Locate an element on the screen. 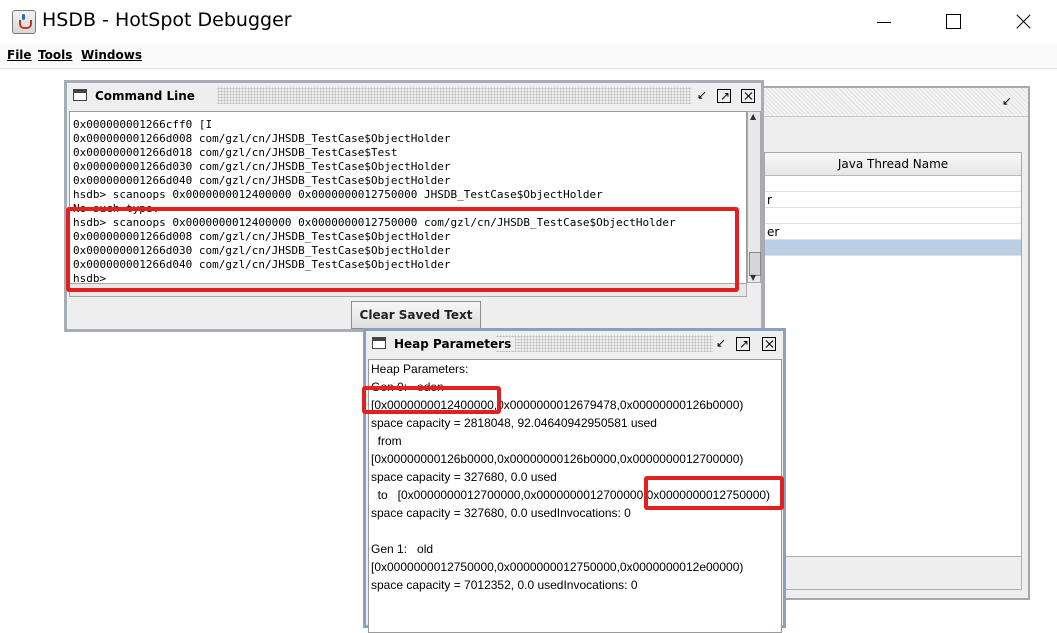 The image size is (1057, 633). thread-row: er is located at coordinates (893, 232).